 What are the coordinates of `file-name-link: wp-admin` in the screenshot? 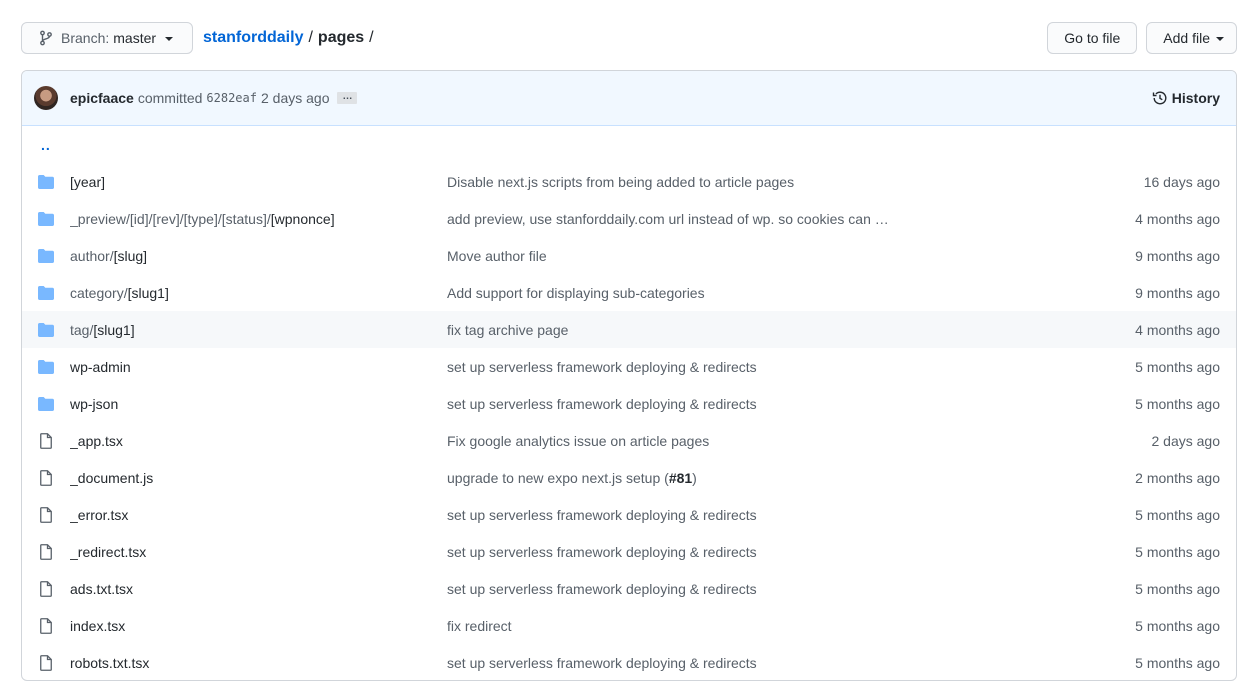 It's located at (258, 367).